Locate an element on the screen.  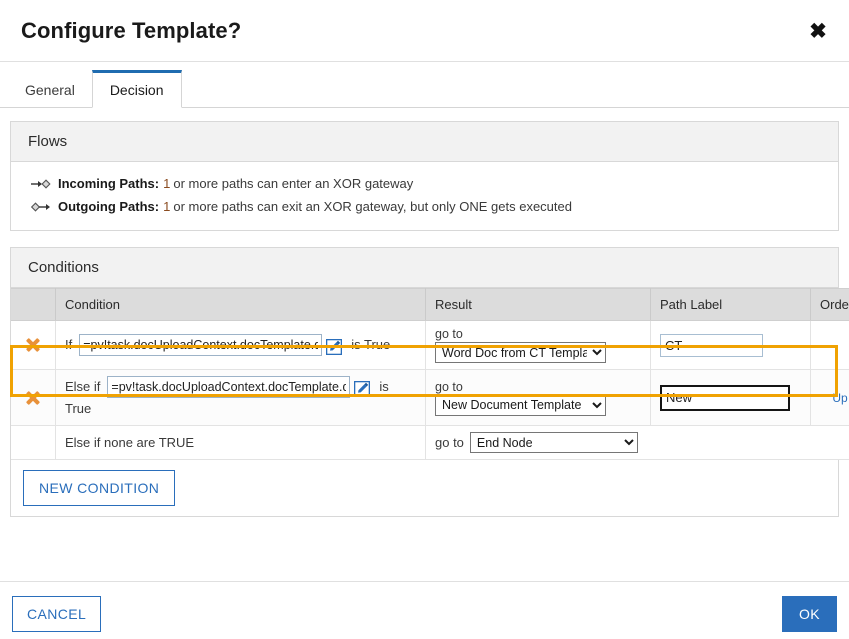
default-actions-cell is located at coordinates (33, 442).